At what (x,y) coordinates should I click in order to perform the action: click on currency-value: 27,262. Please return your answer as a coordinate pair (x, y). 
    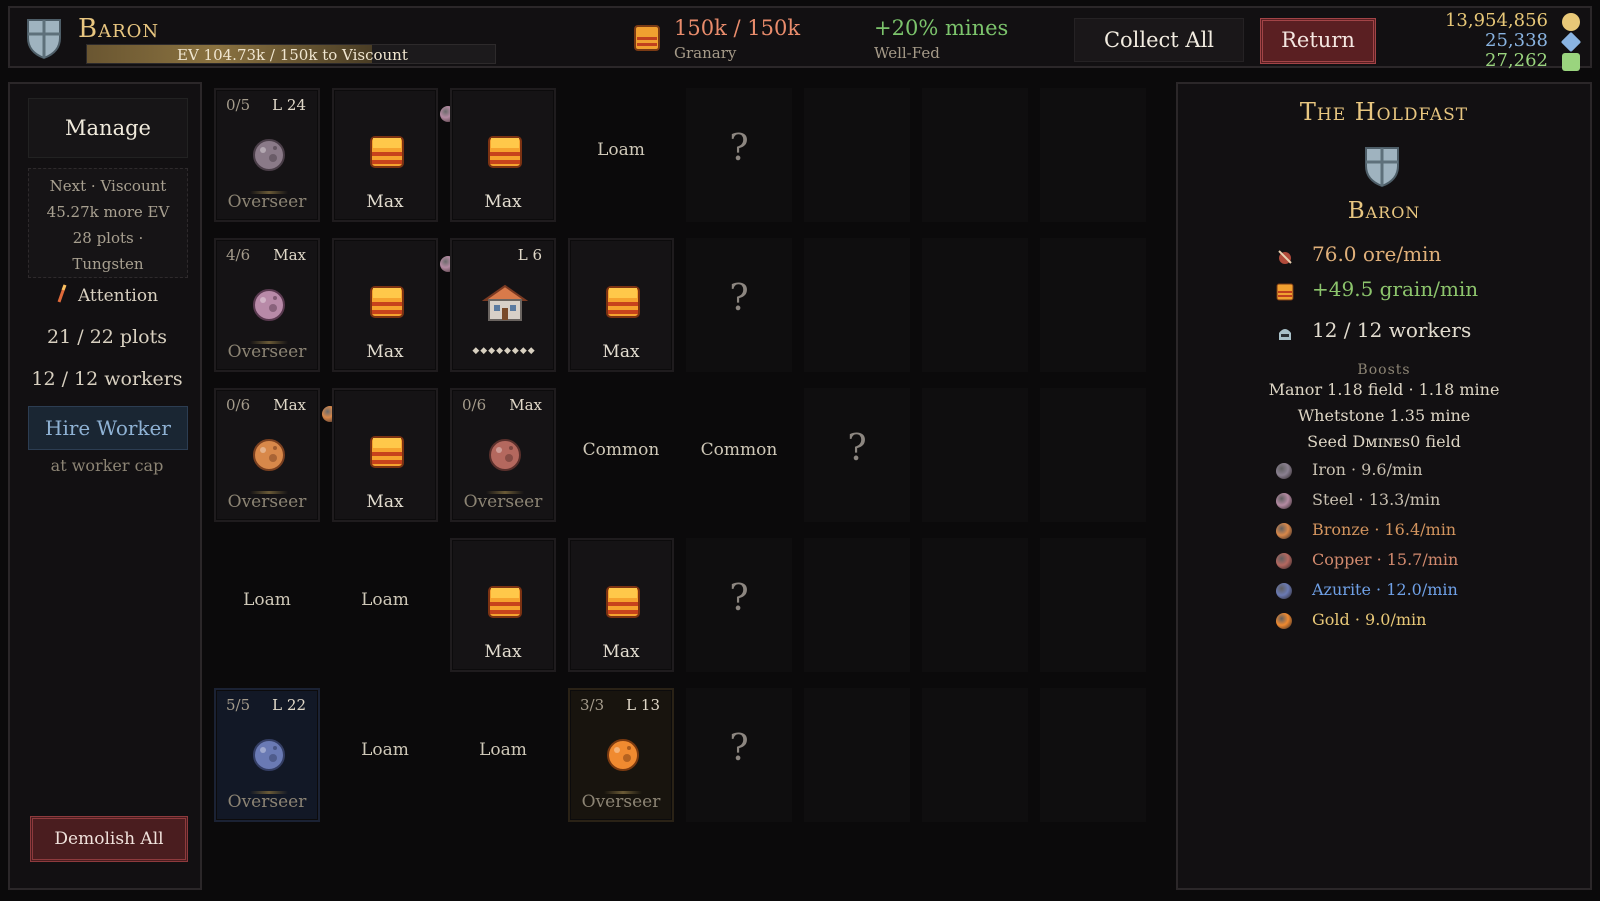
    Looking at the image, I should click on (1516, 60).